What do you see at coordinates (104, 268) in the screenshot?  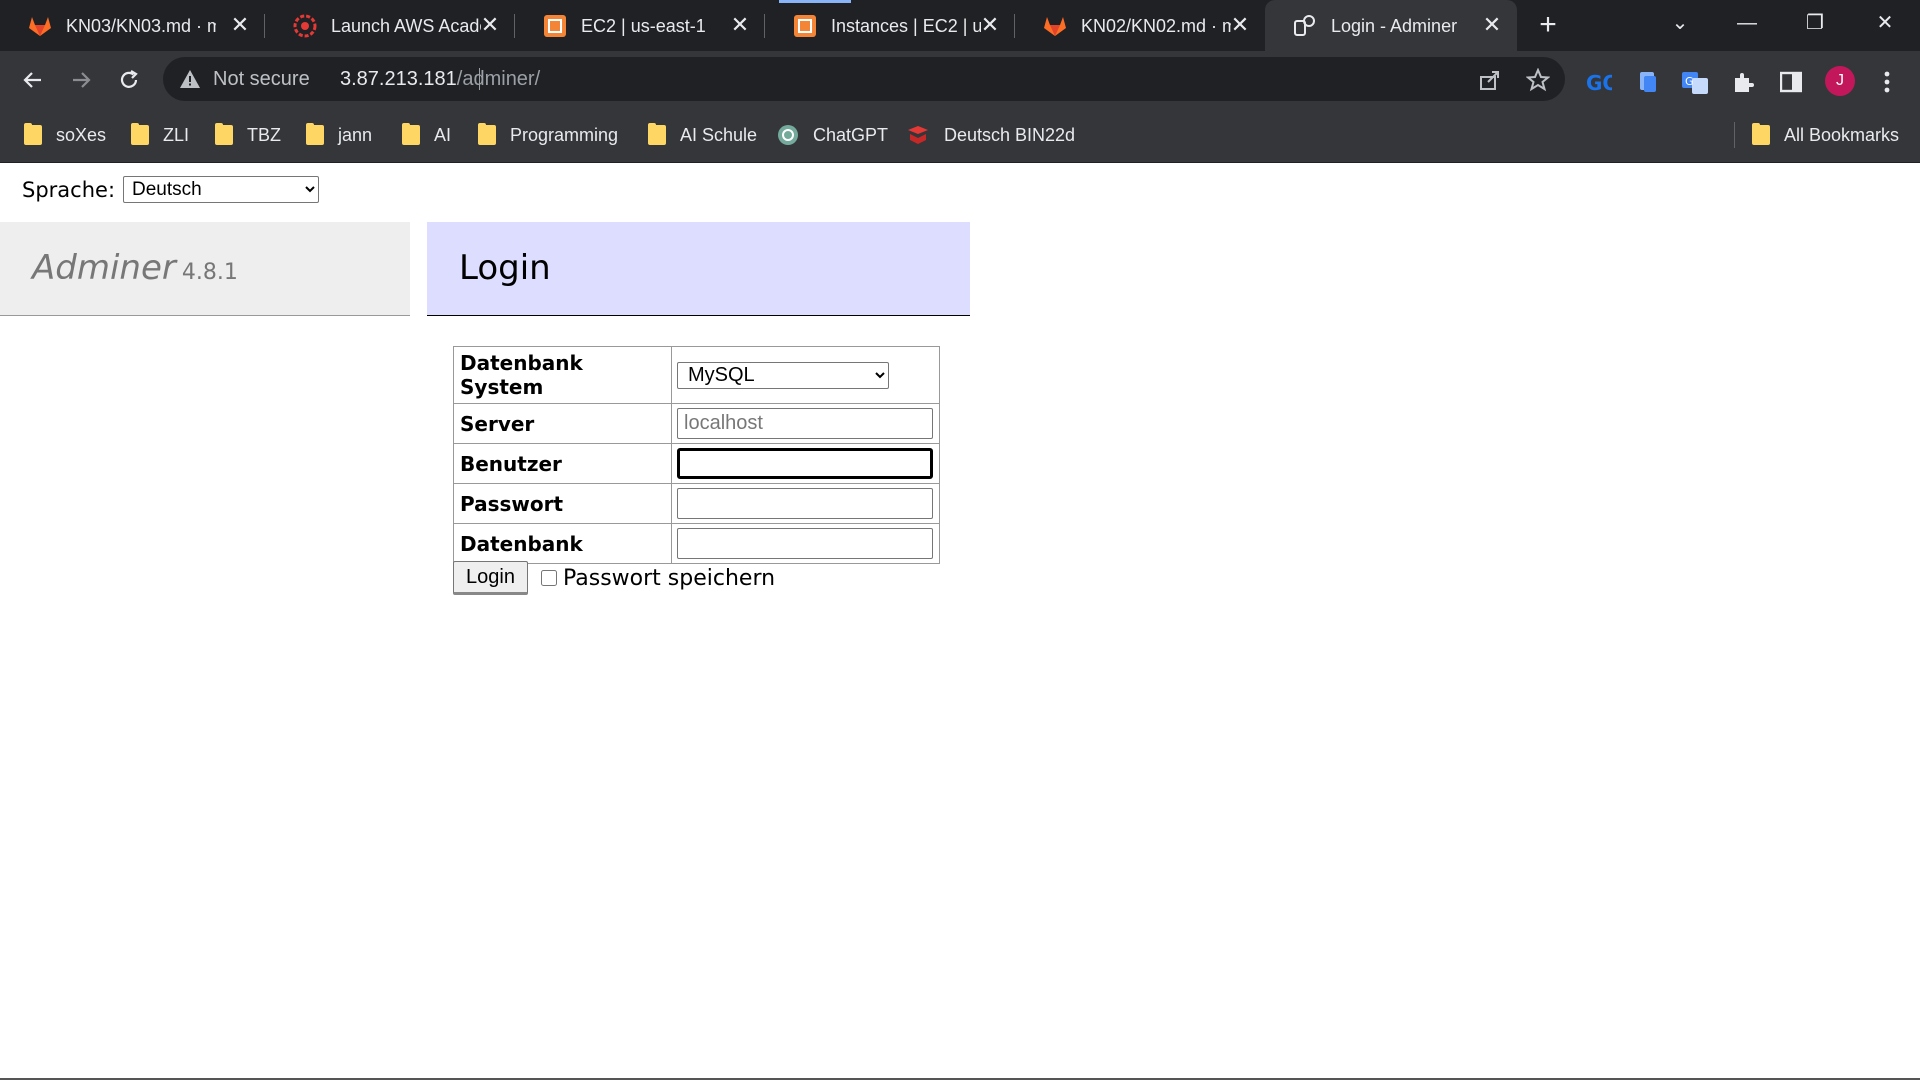 I see `app-name-text: Adminer` at bounding box center [104, 268].